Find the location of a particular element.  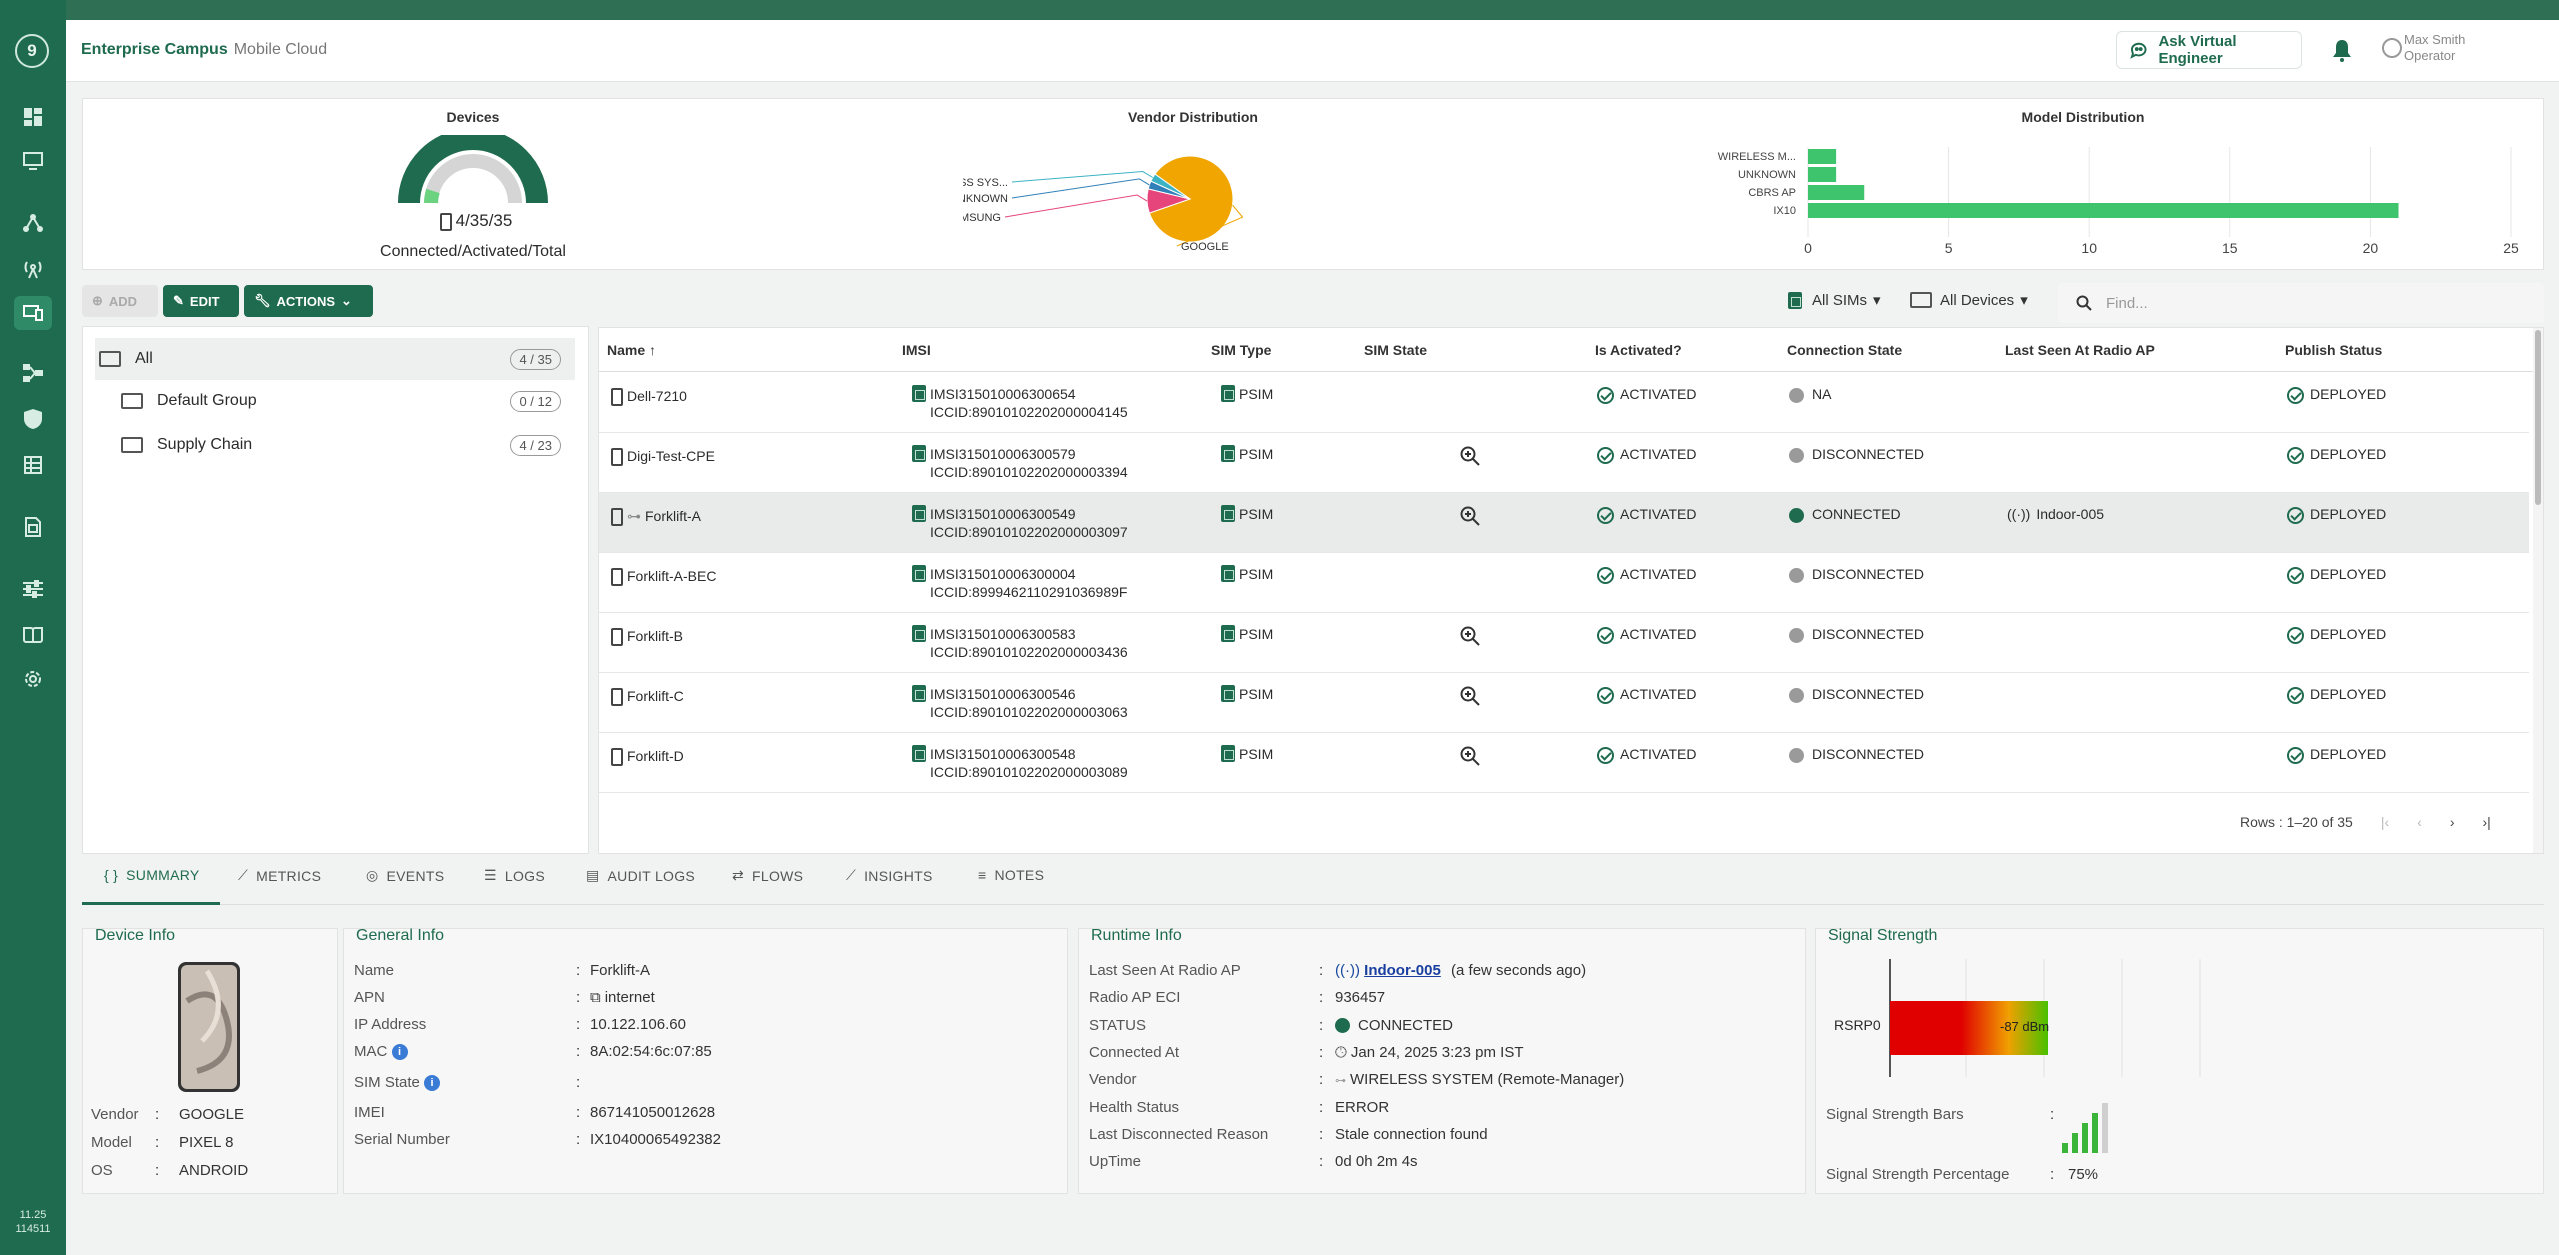

group-toolbar: ⊕ ADD ✎ EDIT 🔧︎ ACTIONS ⌄ is located at coordinates (338, 303).